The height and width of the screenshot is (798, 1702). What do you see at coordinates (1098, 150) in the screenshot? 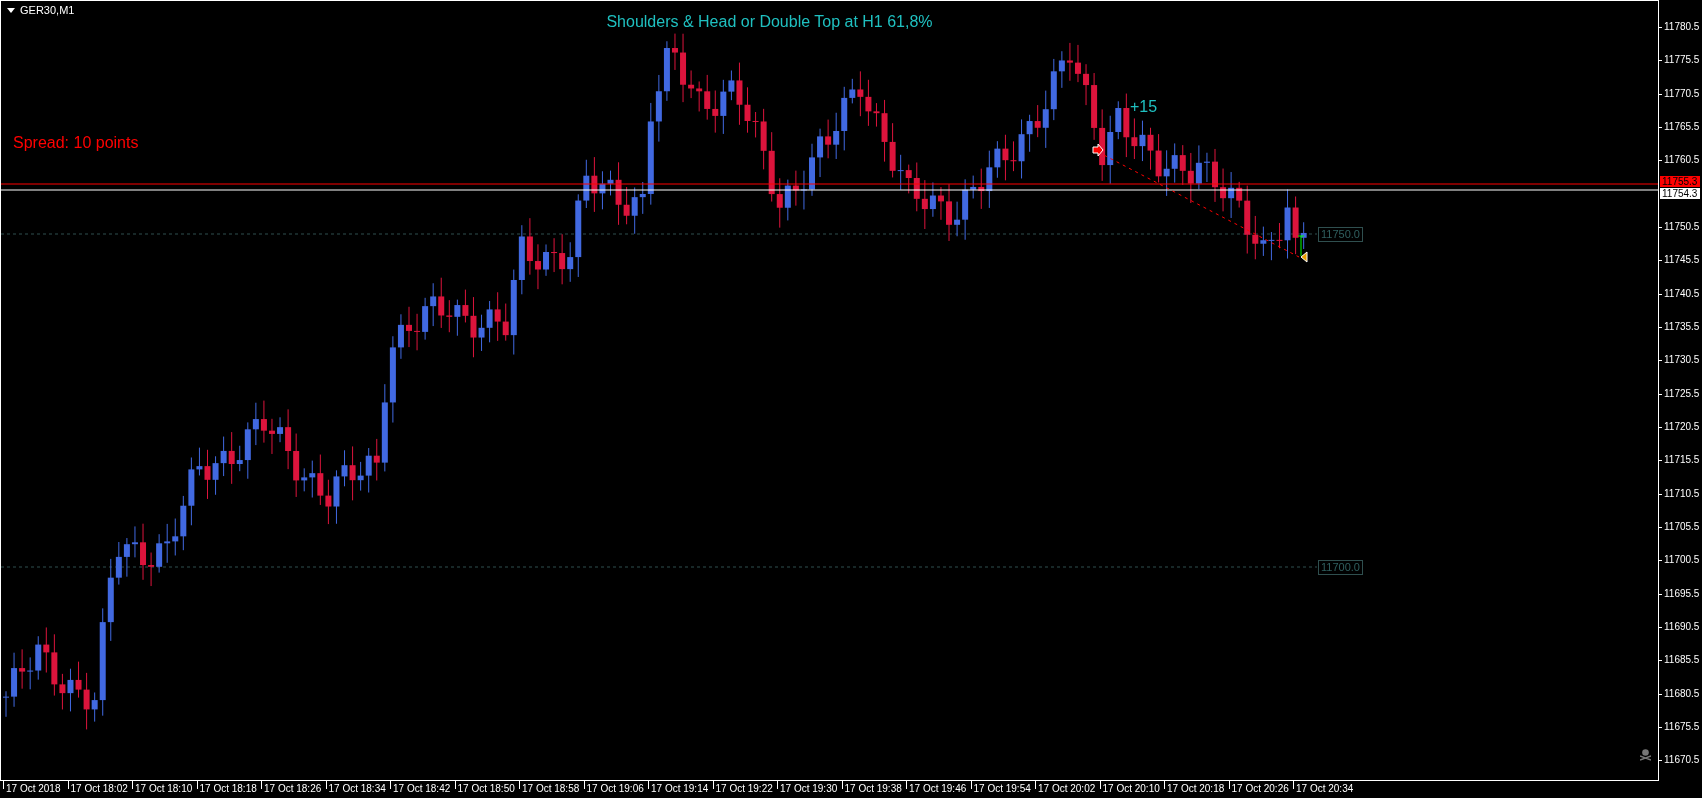
I see `entry-arrow-icon` at bounding box center [1098, 150].